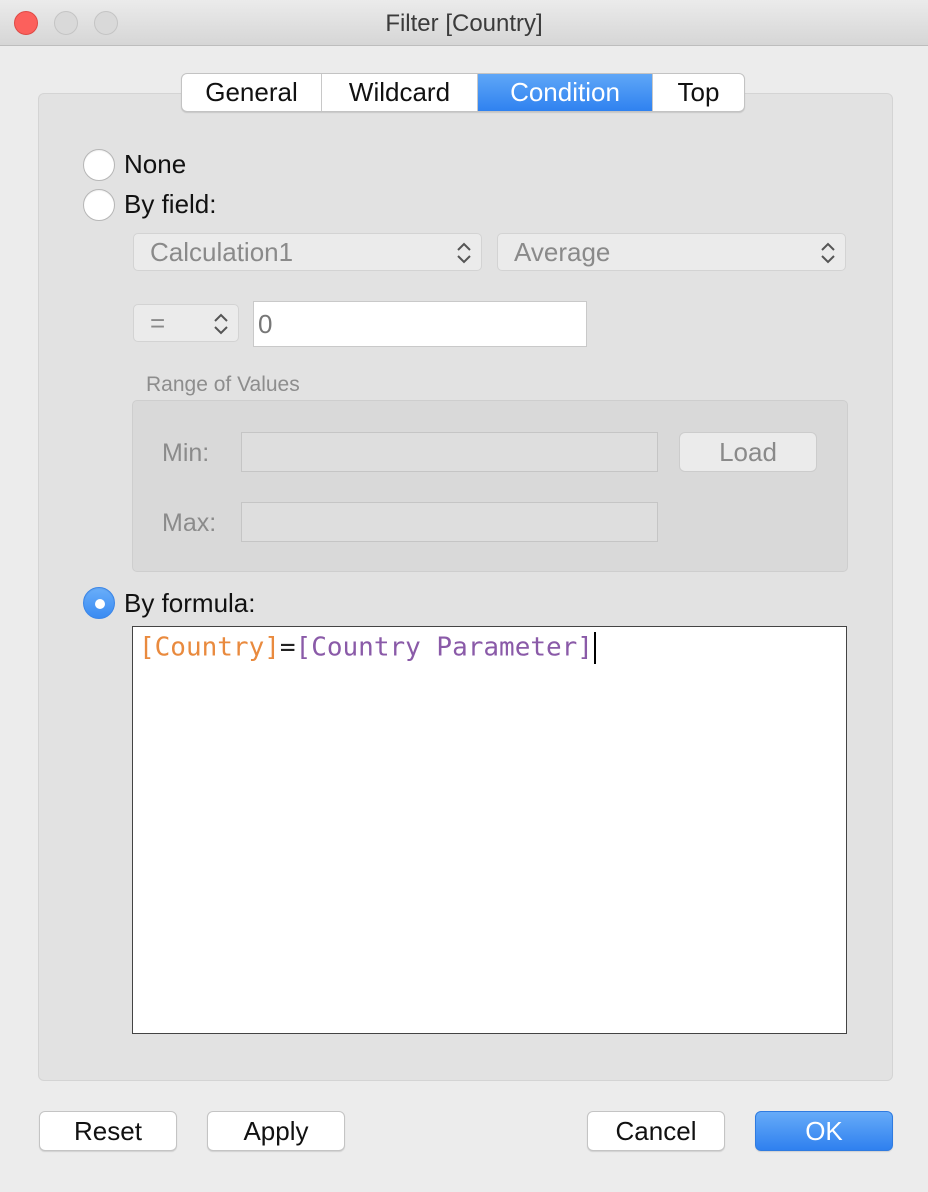  What do you see at coordinates (490, 486) in the screenshot?
I see `range-of-values-box: Min: Load Max:` at bounding box center [490, 486].